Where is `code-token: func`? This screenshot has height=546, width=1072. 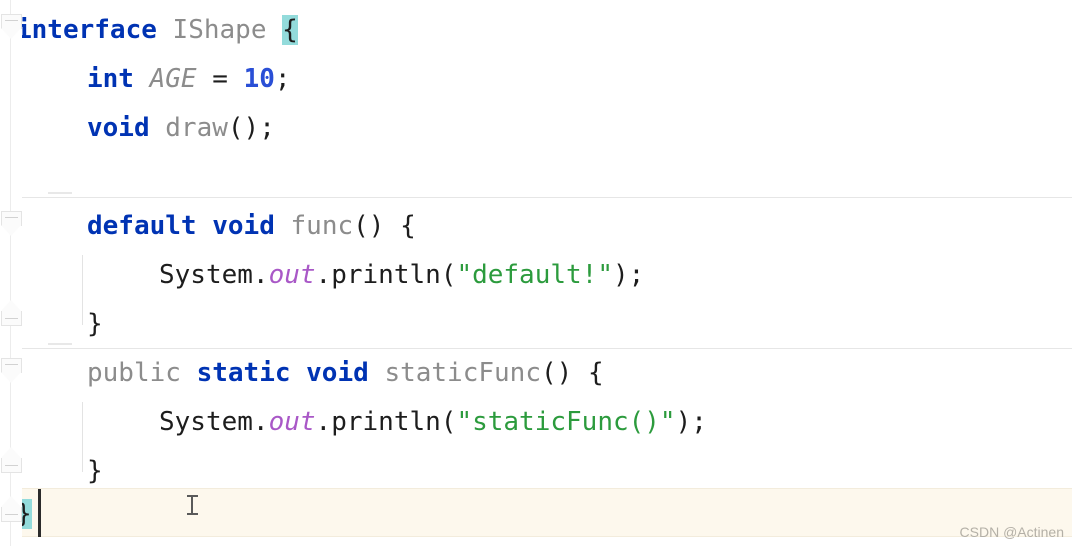 code-token: func is located at coordinates (322, 226).